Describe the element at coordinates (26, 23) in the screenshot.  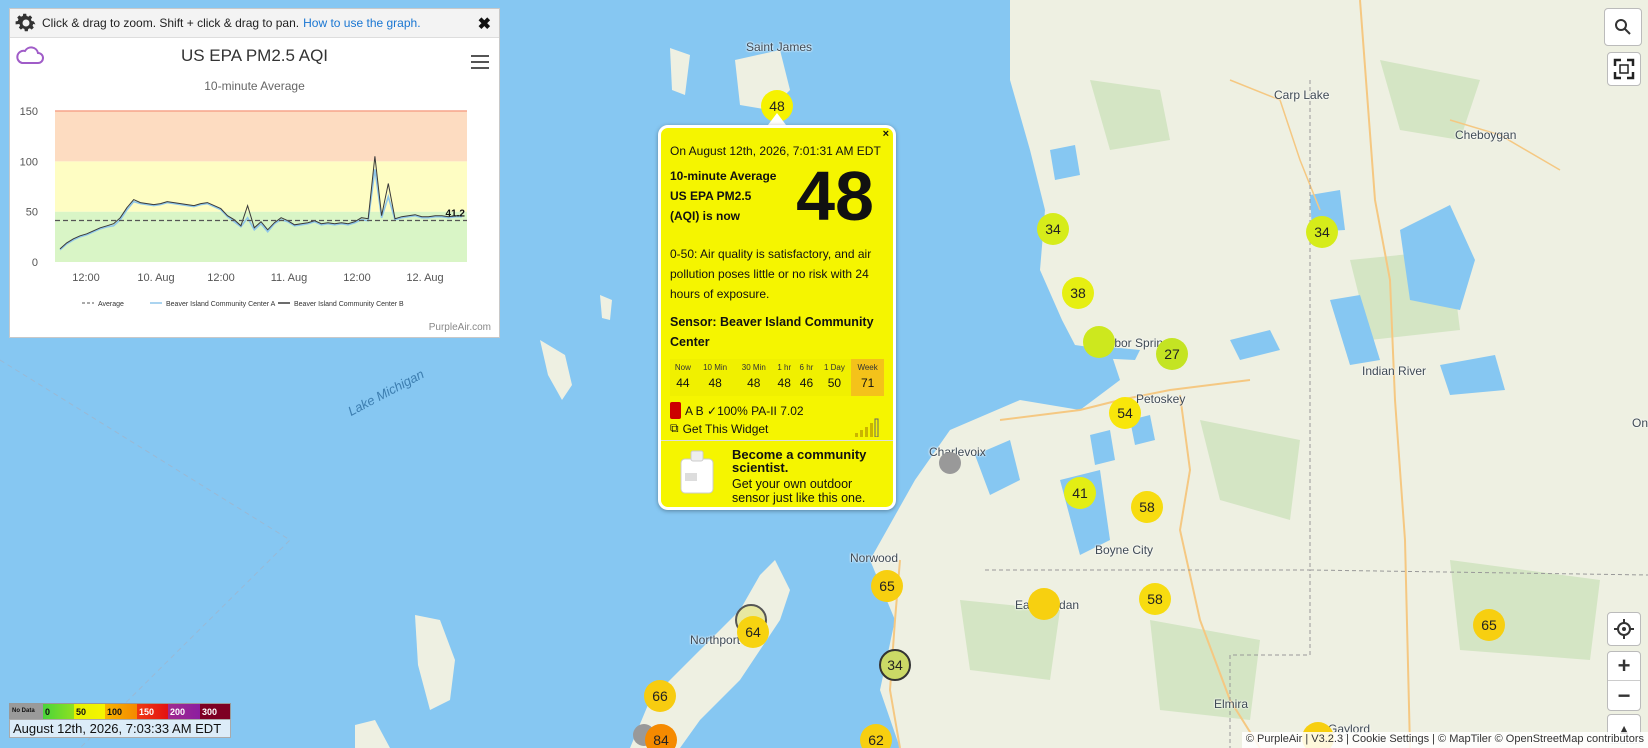
I see `gear-icon` at that location.